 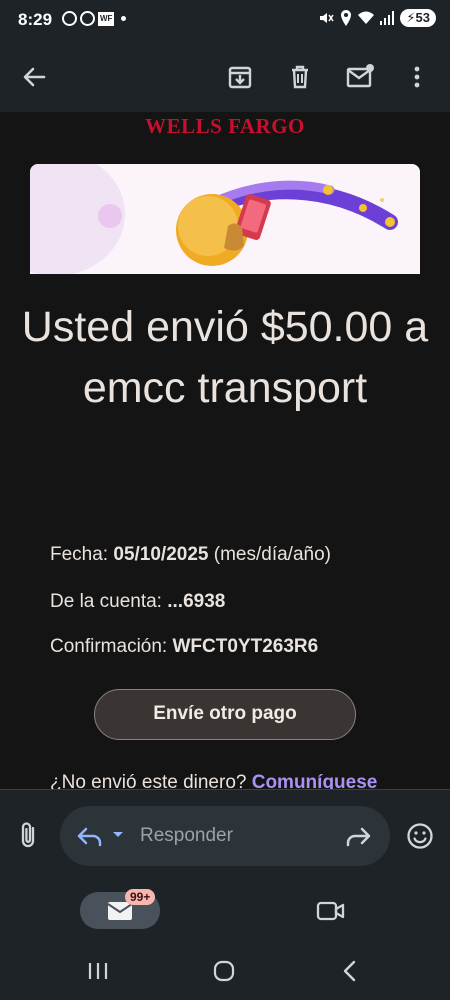 I want to click on emoji-icon, so click(x=420, y=836).